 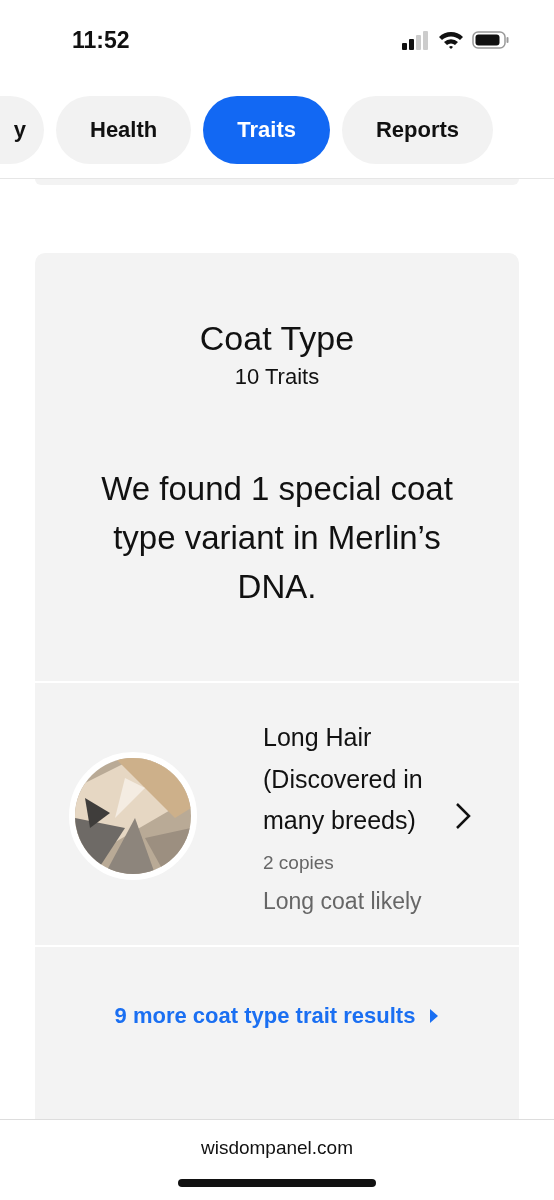 I want to click on signal-icon, so click(x=416, y=40).